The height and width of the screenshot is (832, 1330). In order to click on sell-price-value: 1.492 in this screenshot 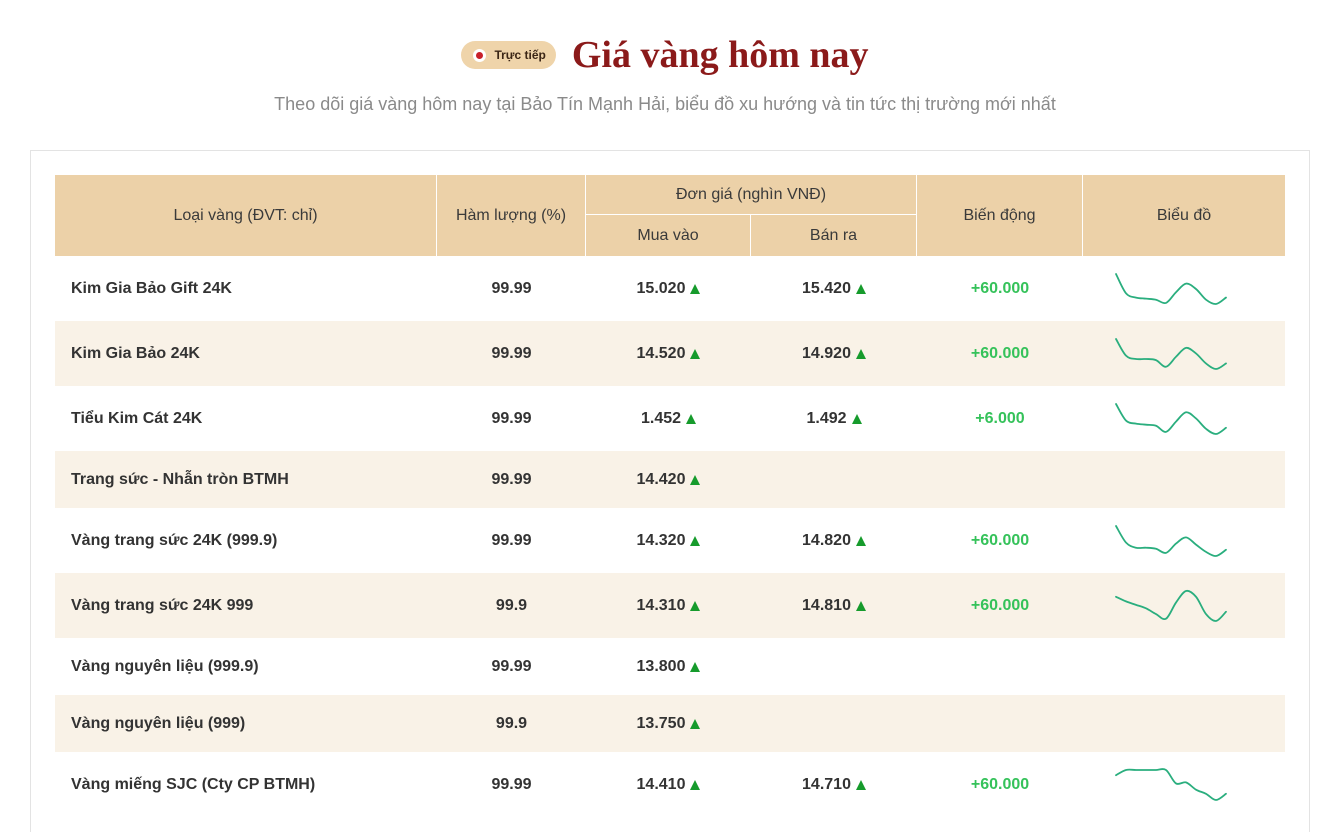, I will do `click(826, 418)`.